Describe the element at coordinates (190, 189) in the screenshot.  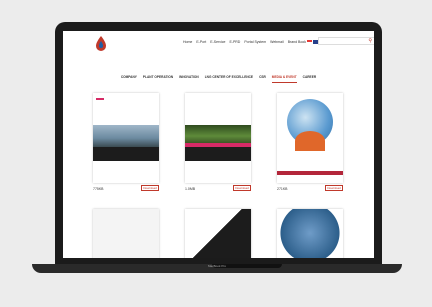
I see `file-size: 1.0MB` at that location.